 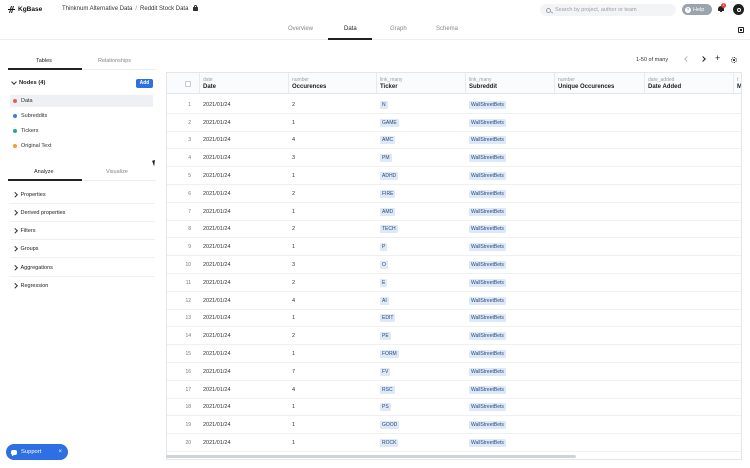 What do you see at coordinates (82, 195) in the screenshot?
I see `section-properties: Properties` at bounding box center [82, 195].